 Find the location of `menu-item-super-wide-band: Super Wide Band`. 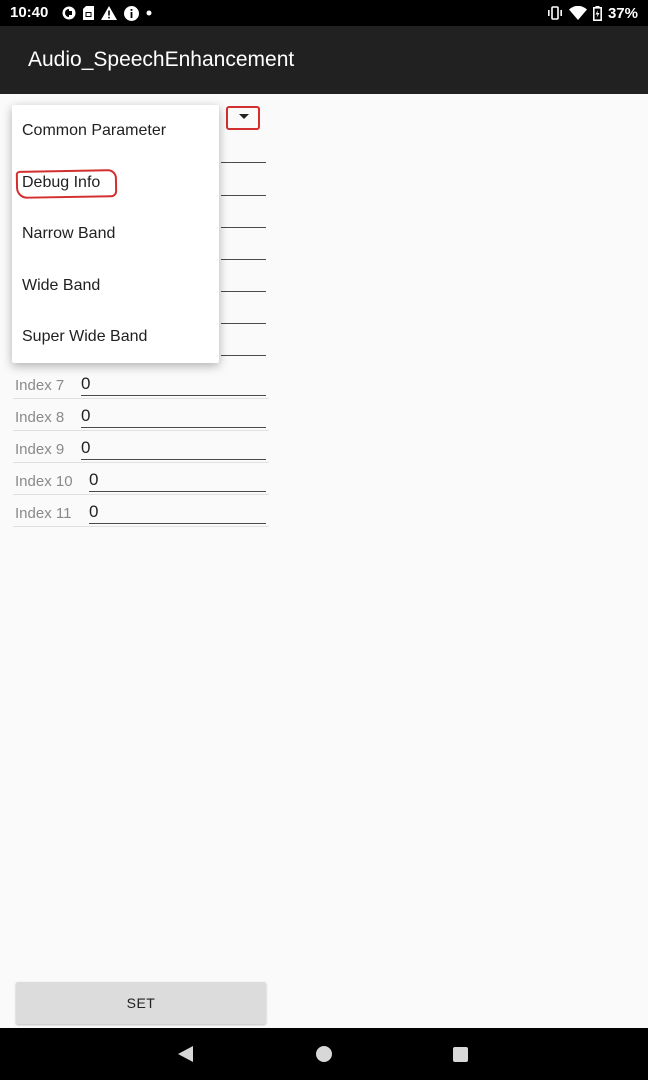

menu-item-super-wide-band: Super Wide Band is located at coordinates (115, 337).